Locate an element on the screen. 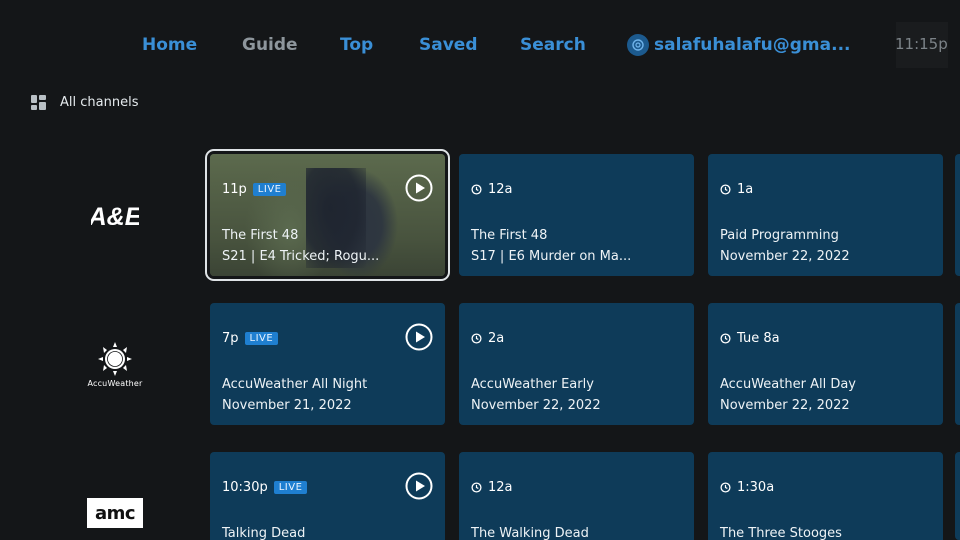 This screenshot has width=960, height=540. program-tile: 1a Paid Programming November 22, 2022 is located at coordinates (825, 215).